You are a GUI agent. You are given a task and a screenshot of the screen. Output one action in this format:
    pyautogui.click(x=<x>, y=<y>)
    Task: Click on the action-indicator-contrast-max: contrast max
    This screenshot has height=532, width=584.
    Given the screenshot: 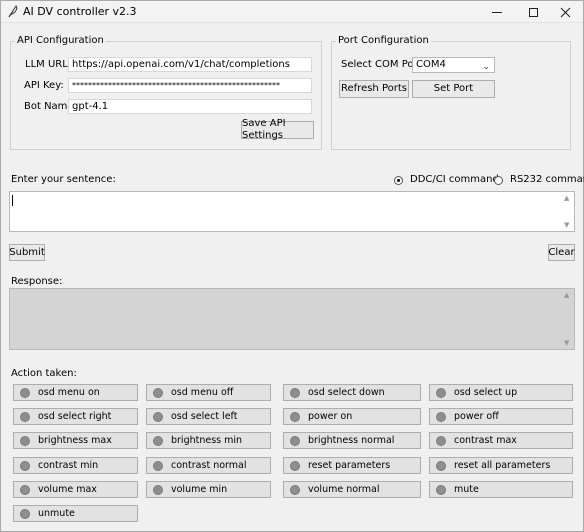 What is the action you would take?
    pyautogui.click(x=501, y=440)
    